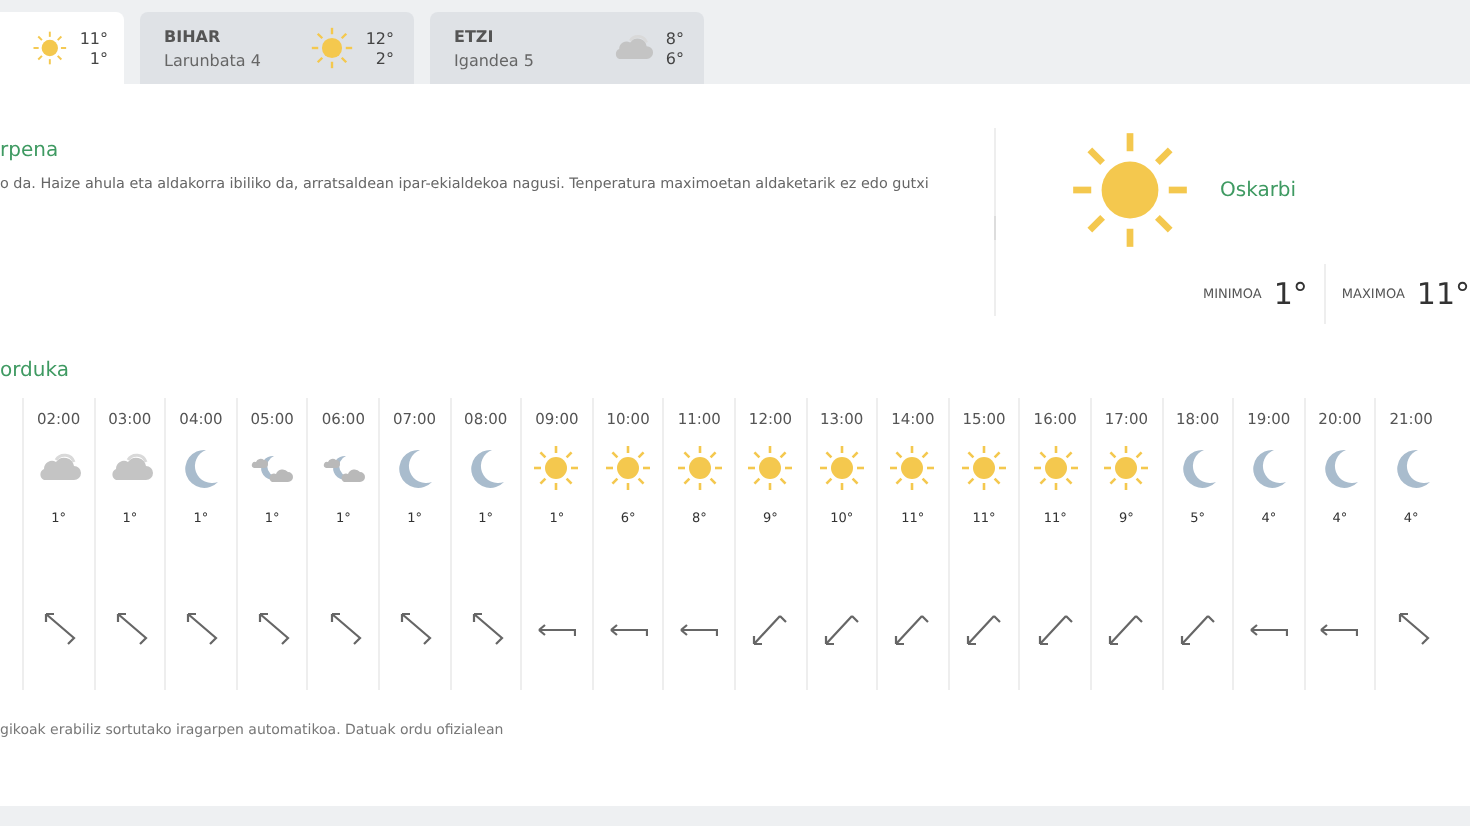 The height and width of the screenshot is (826, 1470). What do you see at coordinates (674, 38) in the screenshot?
I see `max-temp: 8°` at bounding box center [674, 38].